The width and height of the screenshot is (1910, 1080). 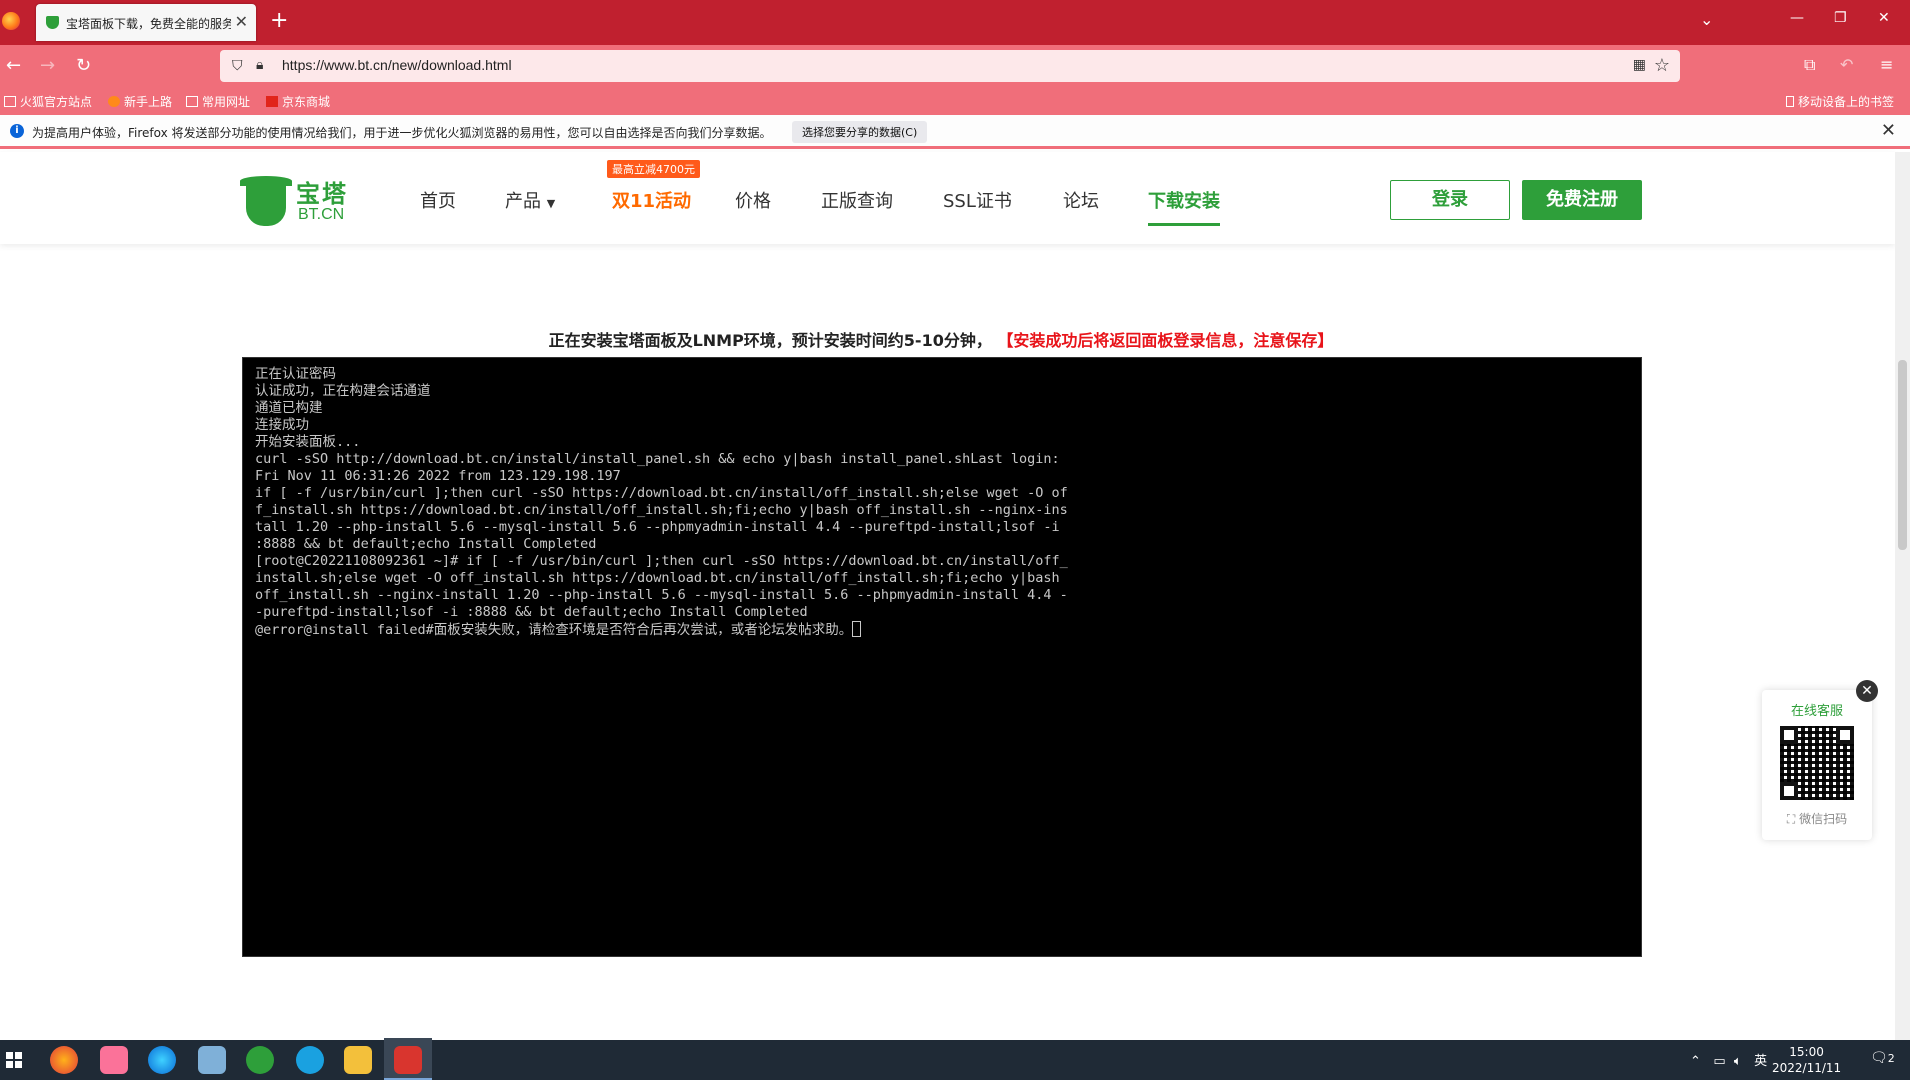 What do you see at coordinates (1760, 1061) in the screenshot?
I see `ime-indicator: 英` at bounding box center [1760, 1061].